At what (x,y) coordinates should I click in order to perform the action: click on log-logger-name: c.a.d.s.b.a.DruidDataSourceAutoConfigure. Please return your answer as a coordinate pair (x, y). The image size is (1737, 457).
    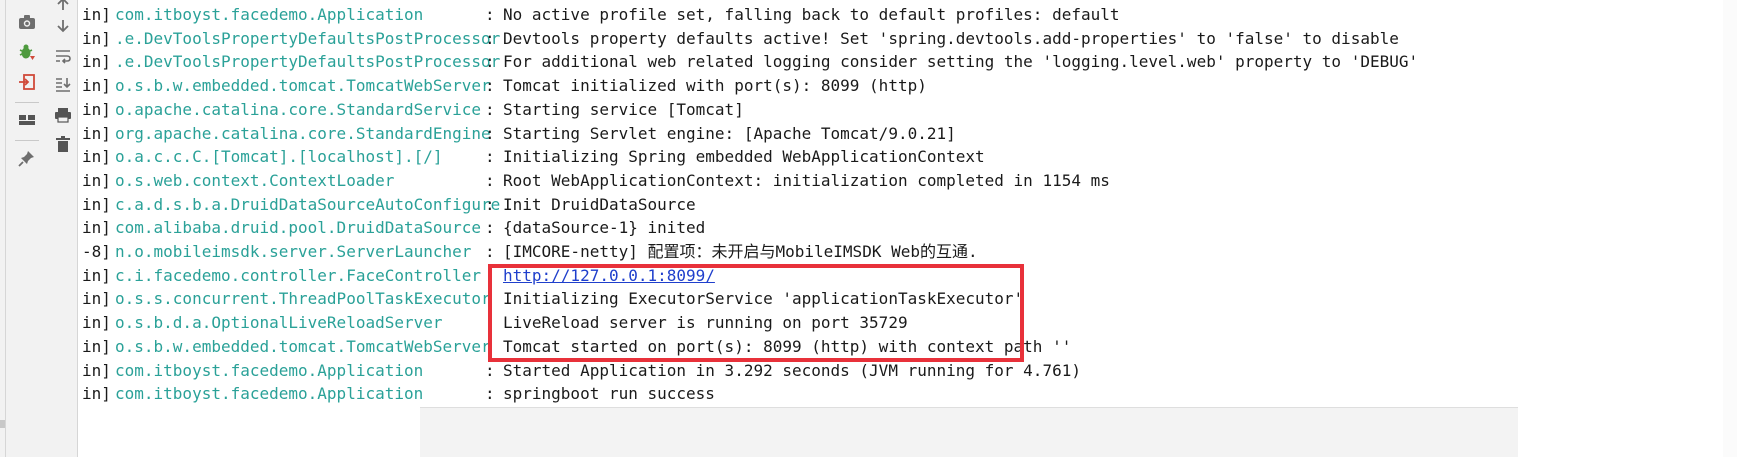
    Looking at the image, I should click on (308, 204).